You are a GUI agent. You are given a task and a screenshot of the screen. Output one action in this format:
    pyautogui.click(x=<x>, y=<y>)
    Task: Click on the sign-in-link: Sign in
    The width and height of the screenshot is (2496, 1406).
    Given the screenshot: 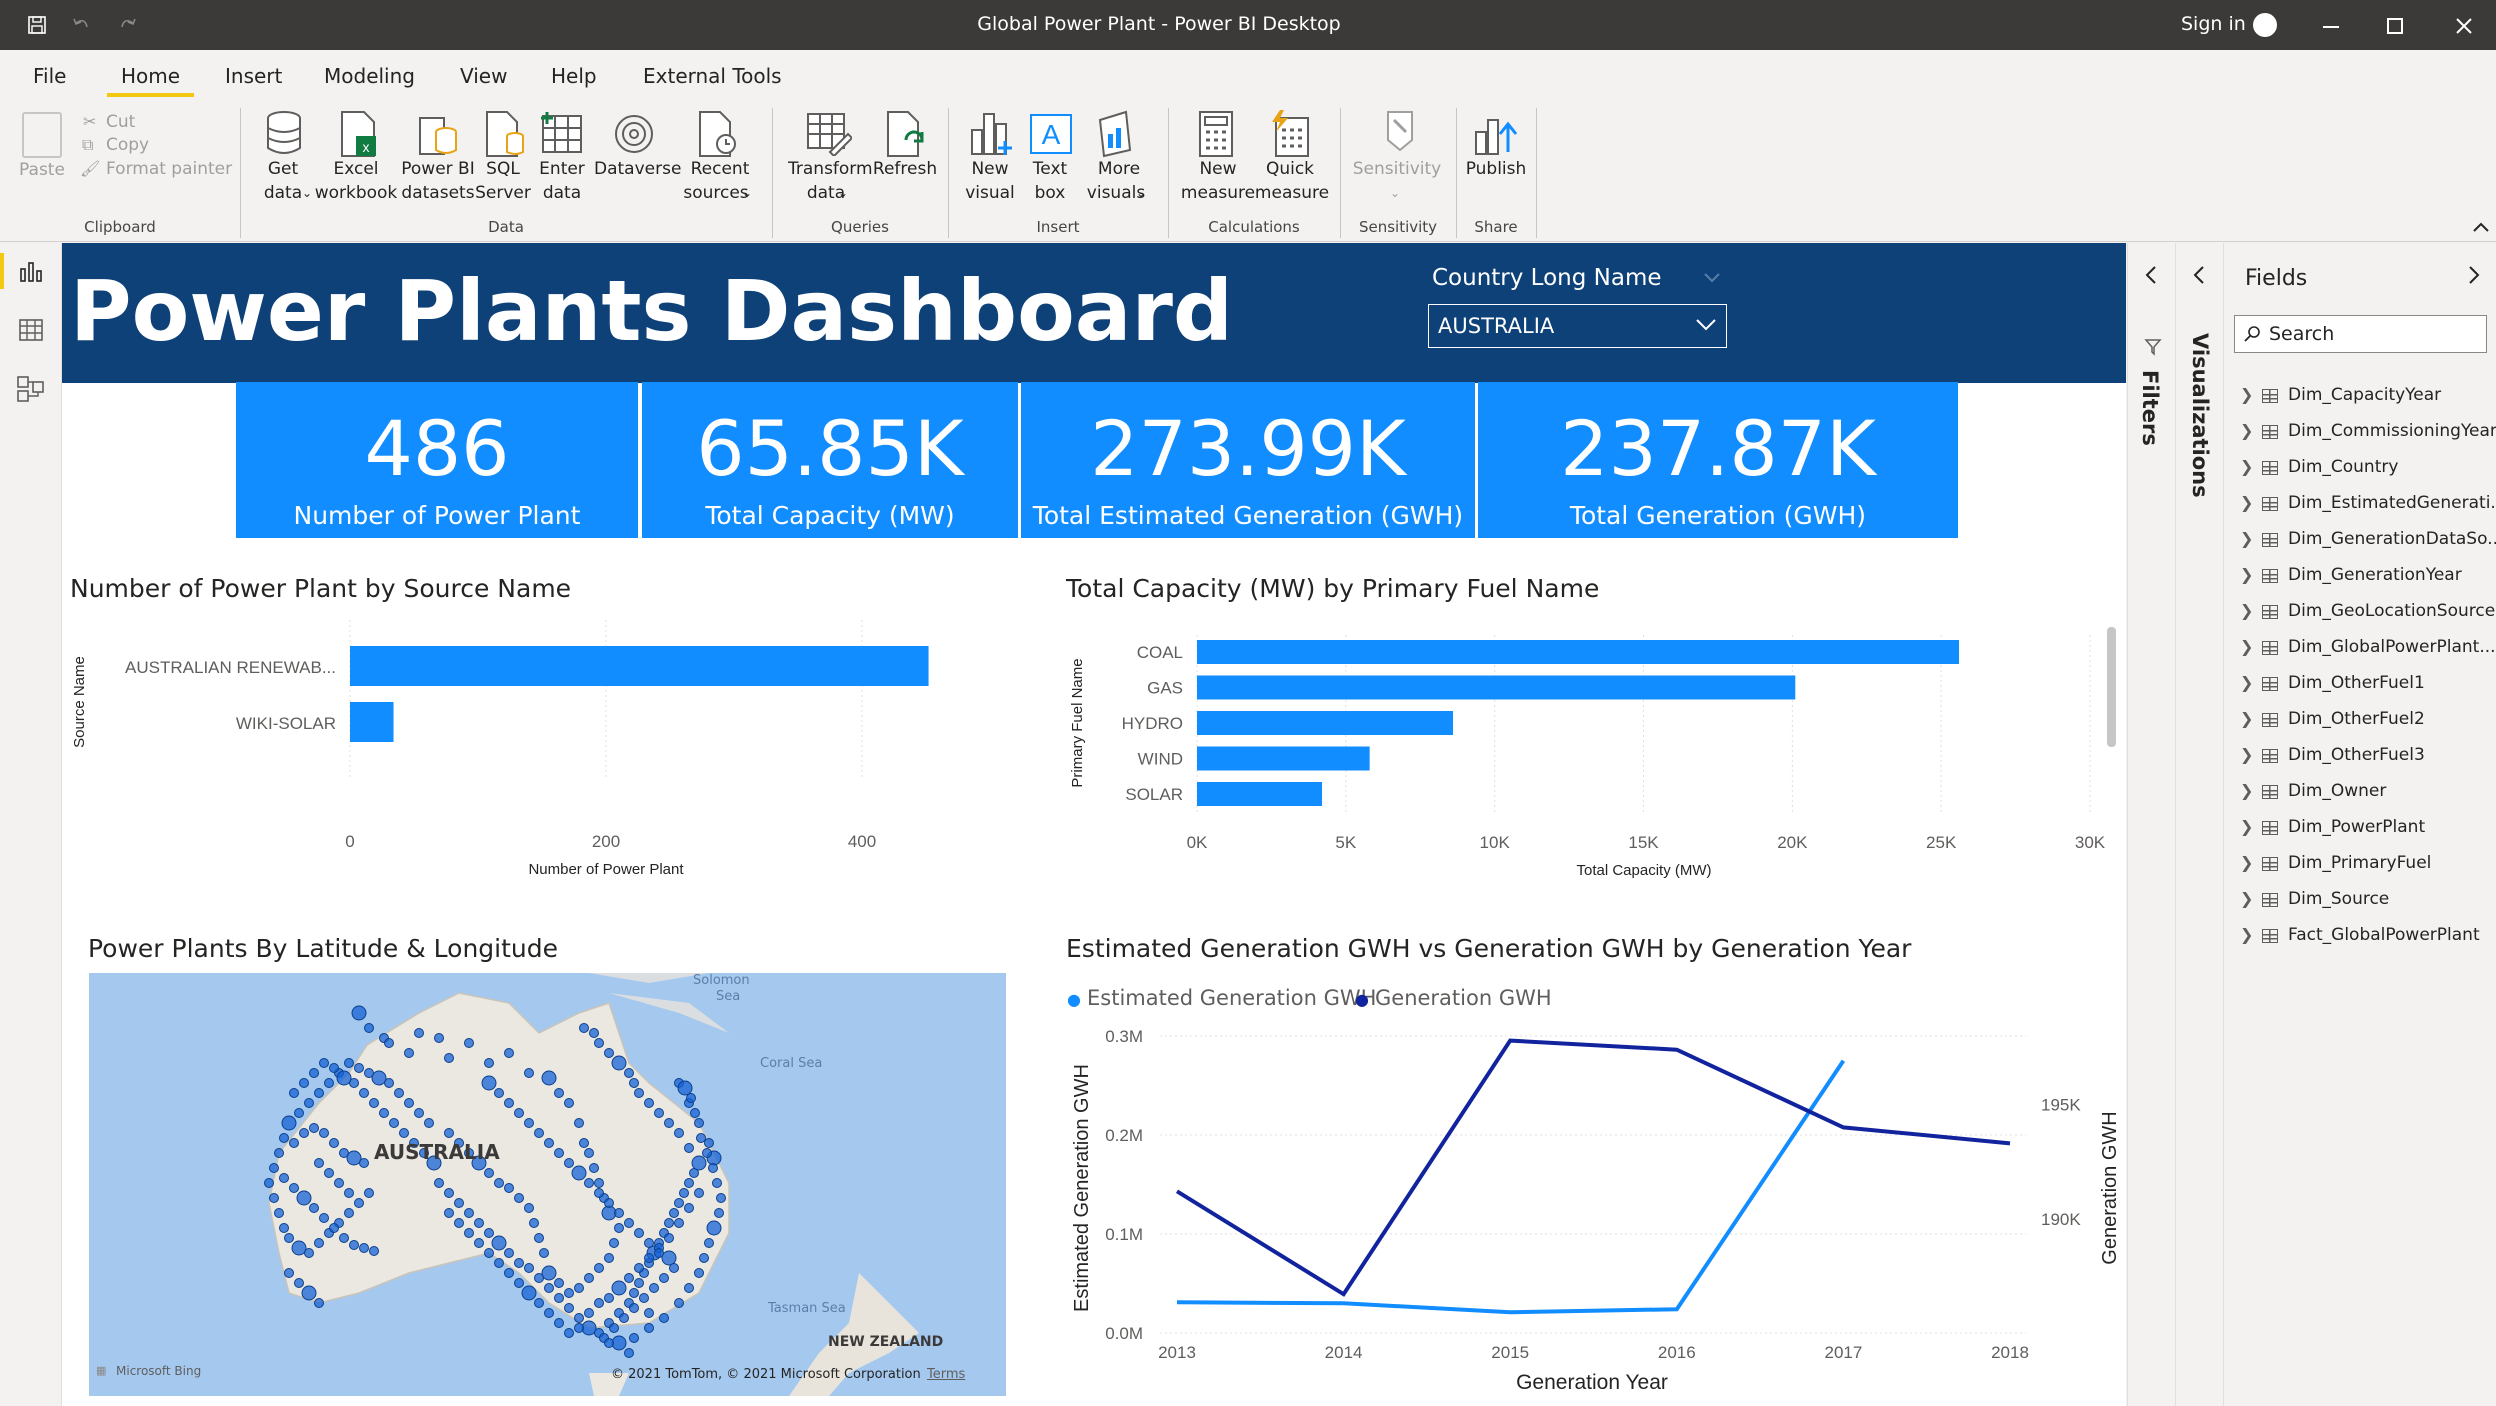 What is the action you would take?
    pyautogui.click(x=2213, y=24)
    